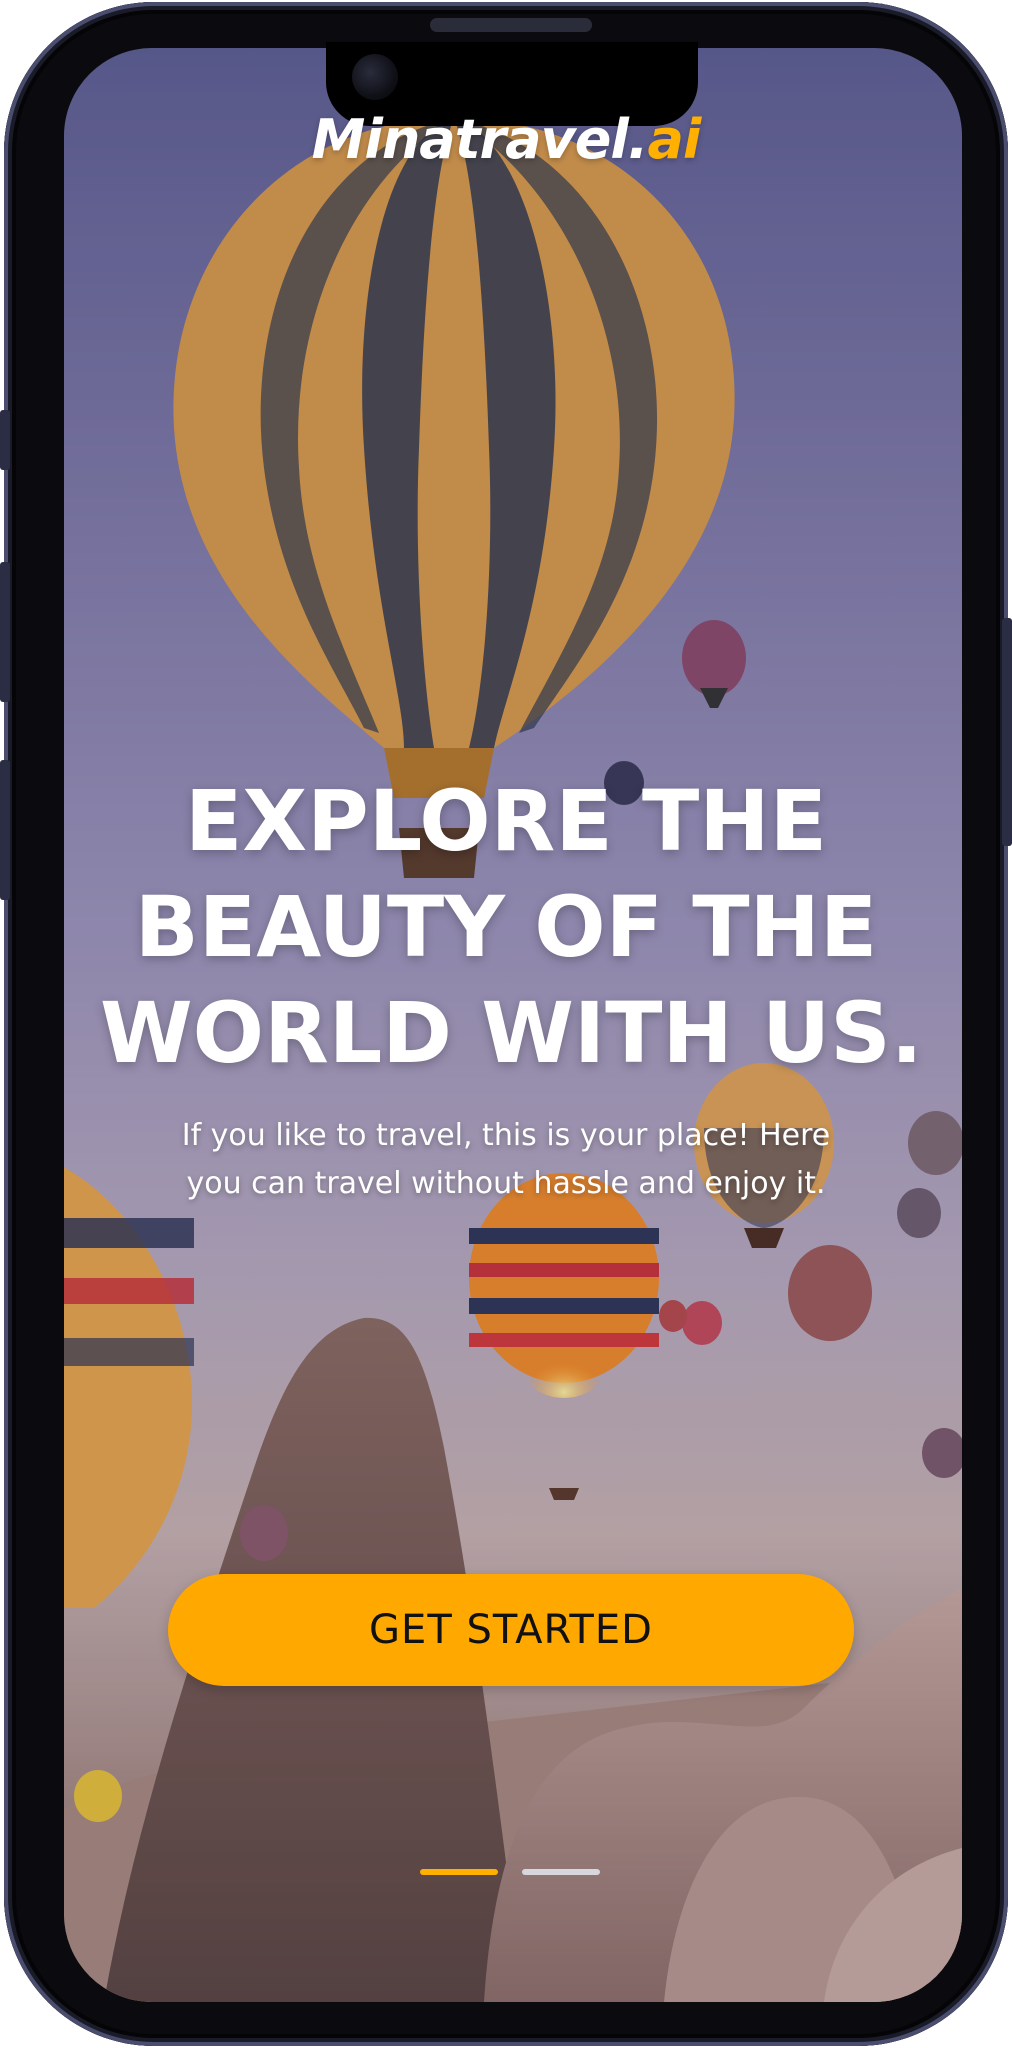 This screenshot has height=2048, width=1012. What do you see at coordinates (1007, 732) in the screenshot?
I see `side-button-power` at bounding box center [1007, 732].